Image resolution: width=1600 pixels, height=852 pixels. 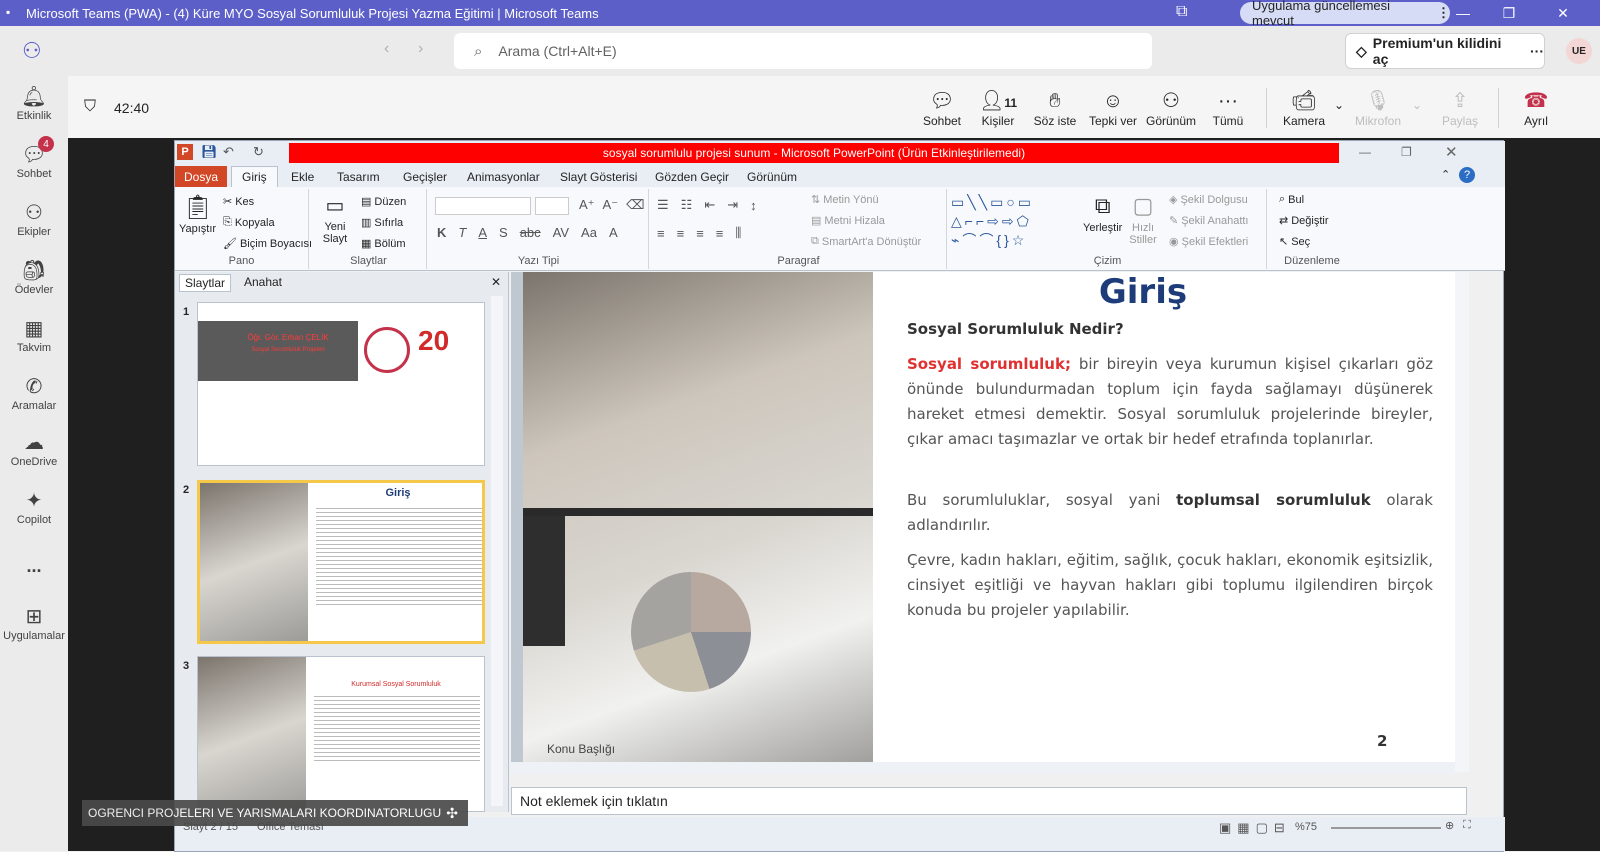 What do you see at coordinates (34, 104) in the screenshot?
I see `rail-item-activity: 🔔︎ Etkinlik` at bounding box center [34, 104].